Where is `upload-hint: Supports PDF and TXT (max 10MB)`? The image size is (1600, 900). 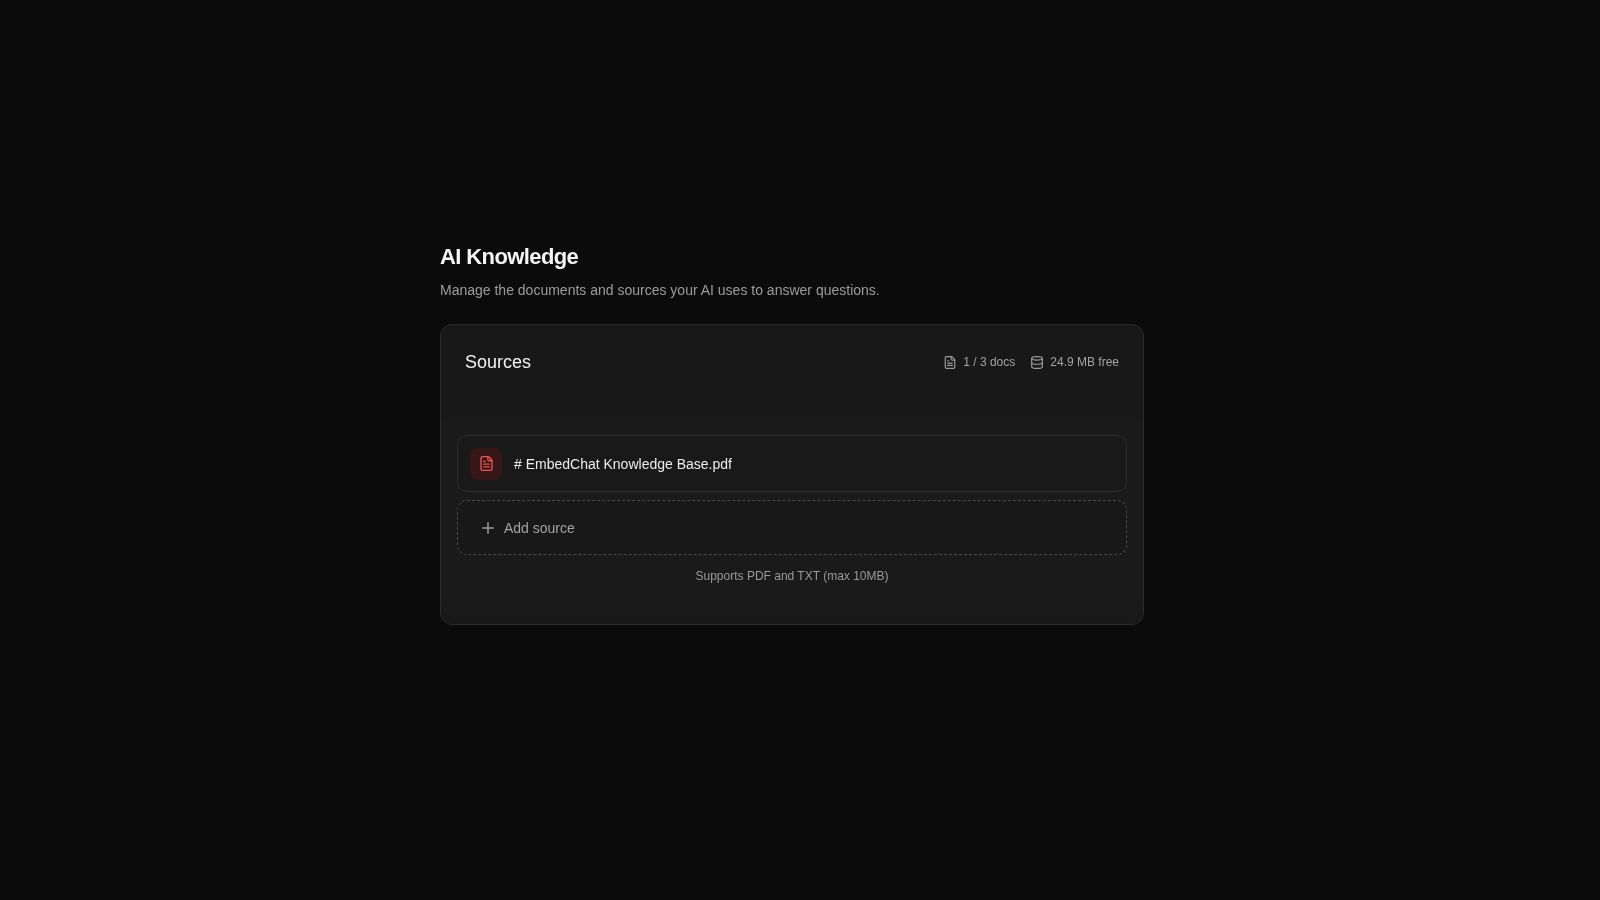 upload-hint: Supports PDF and TXT (max 10MB) is located at coordinates (792, 576).